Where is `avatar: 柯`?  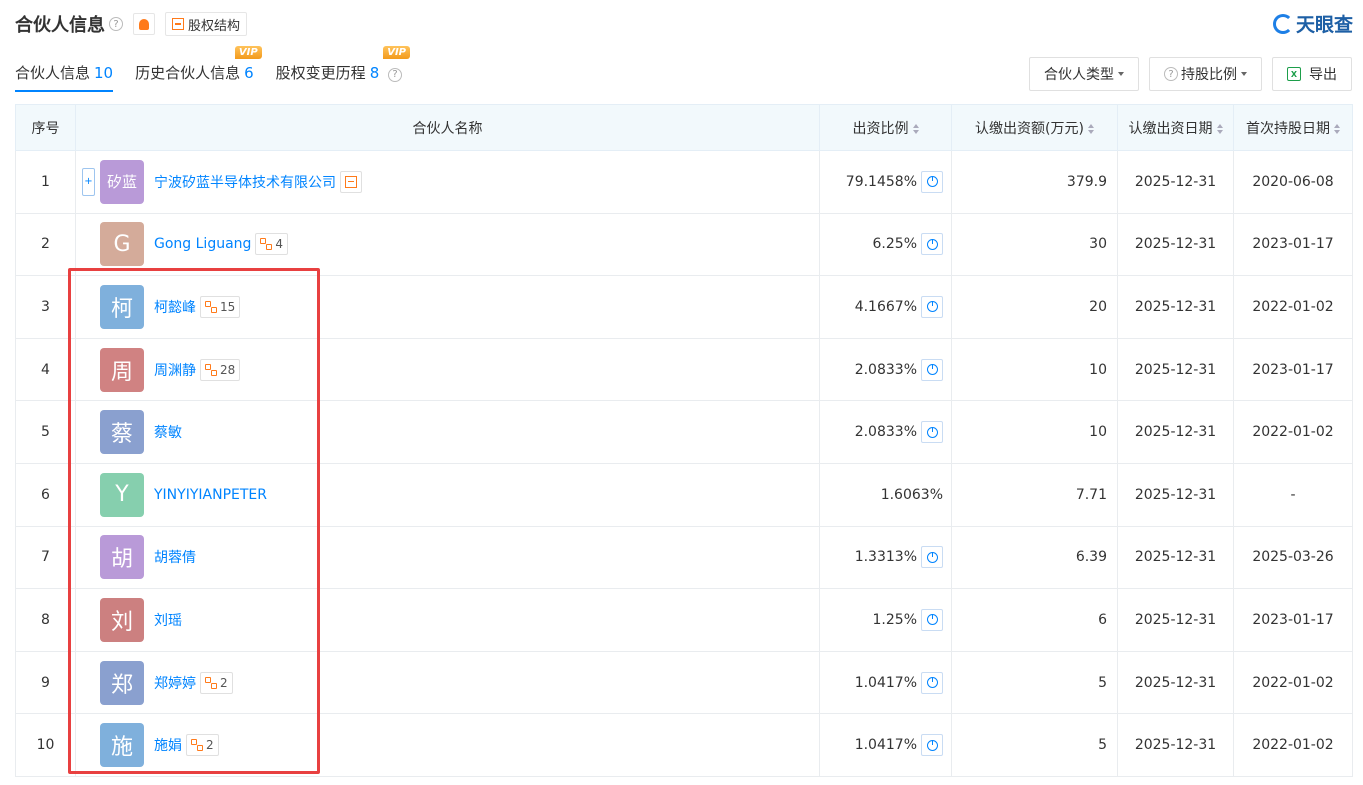 avatar: 柯 is located at coordinates (122, 306).